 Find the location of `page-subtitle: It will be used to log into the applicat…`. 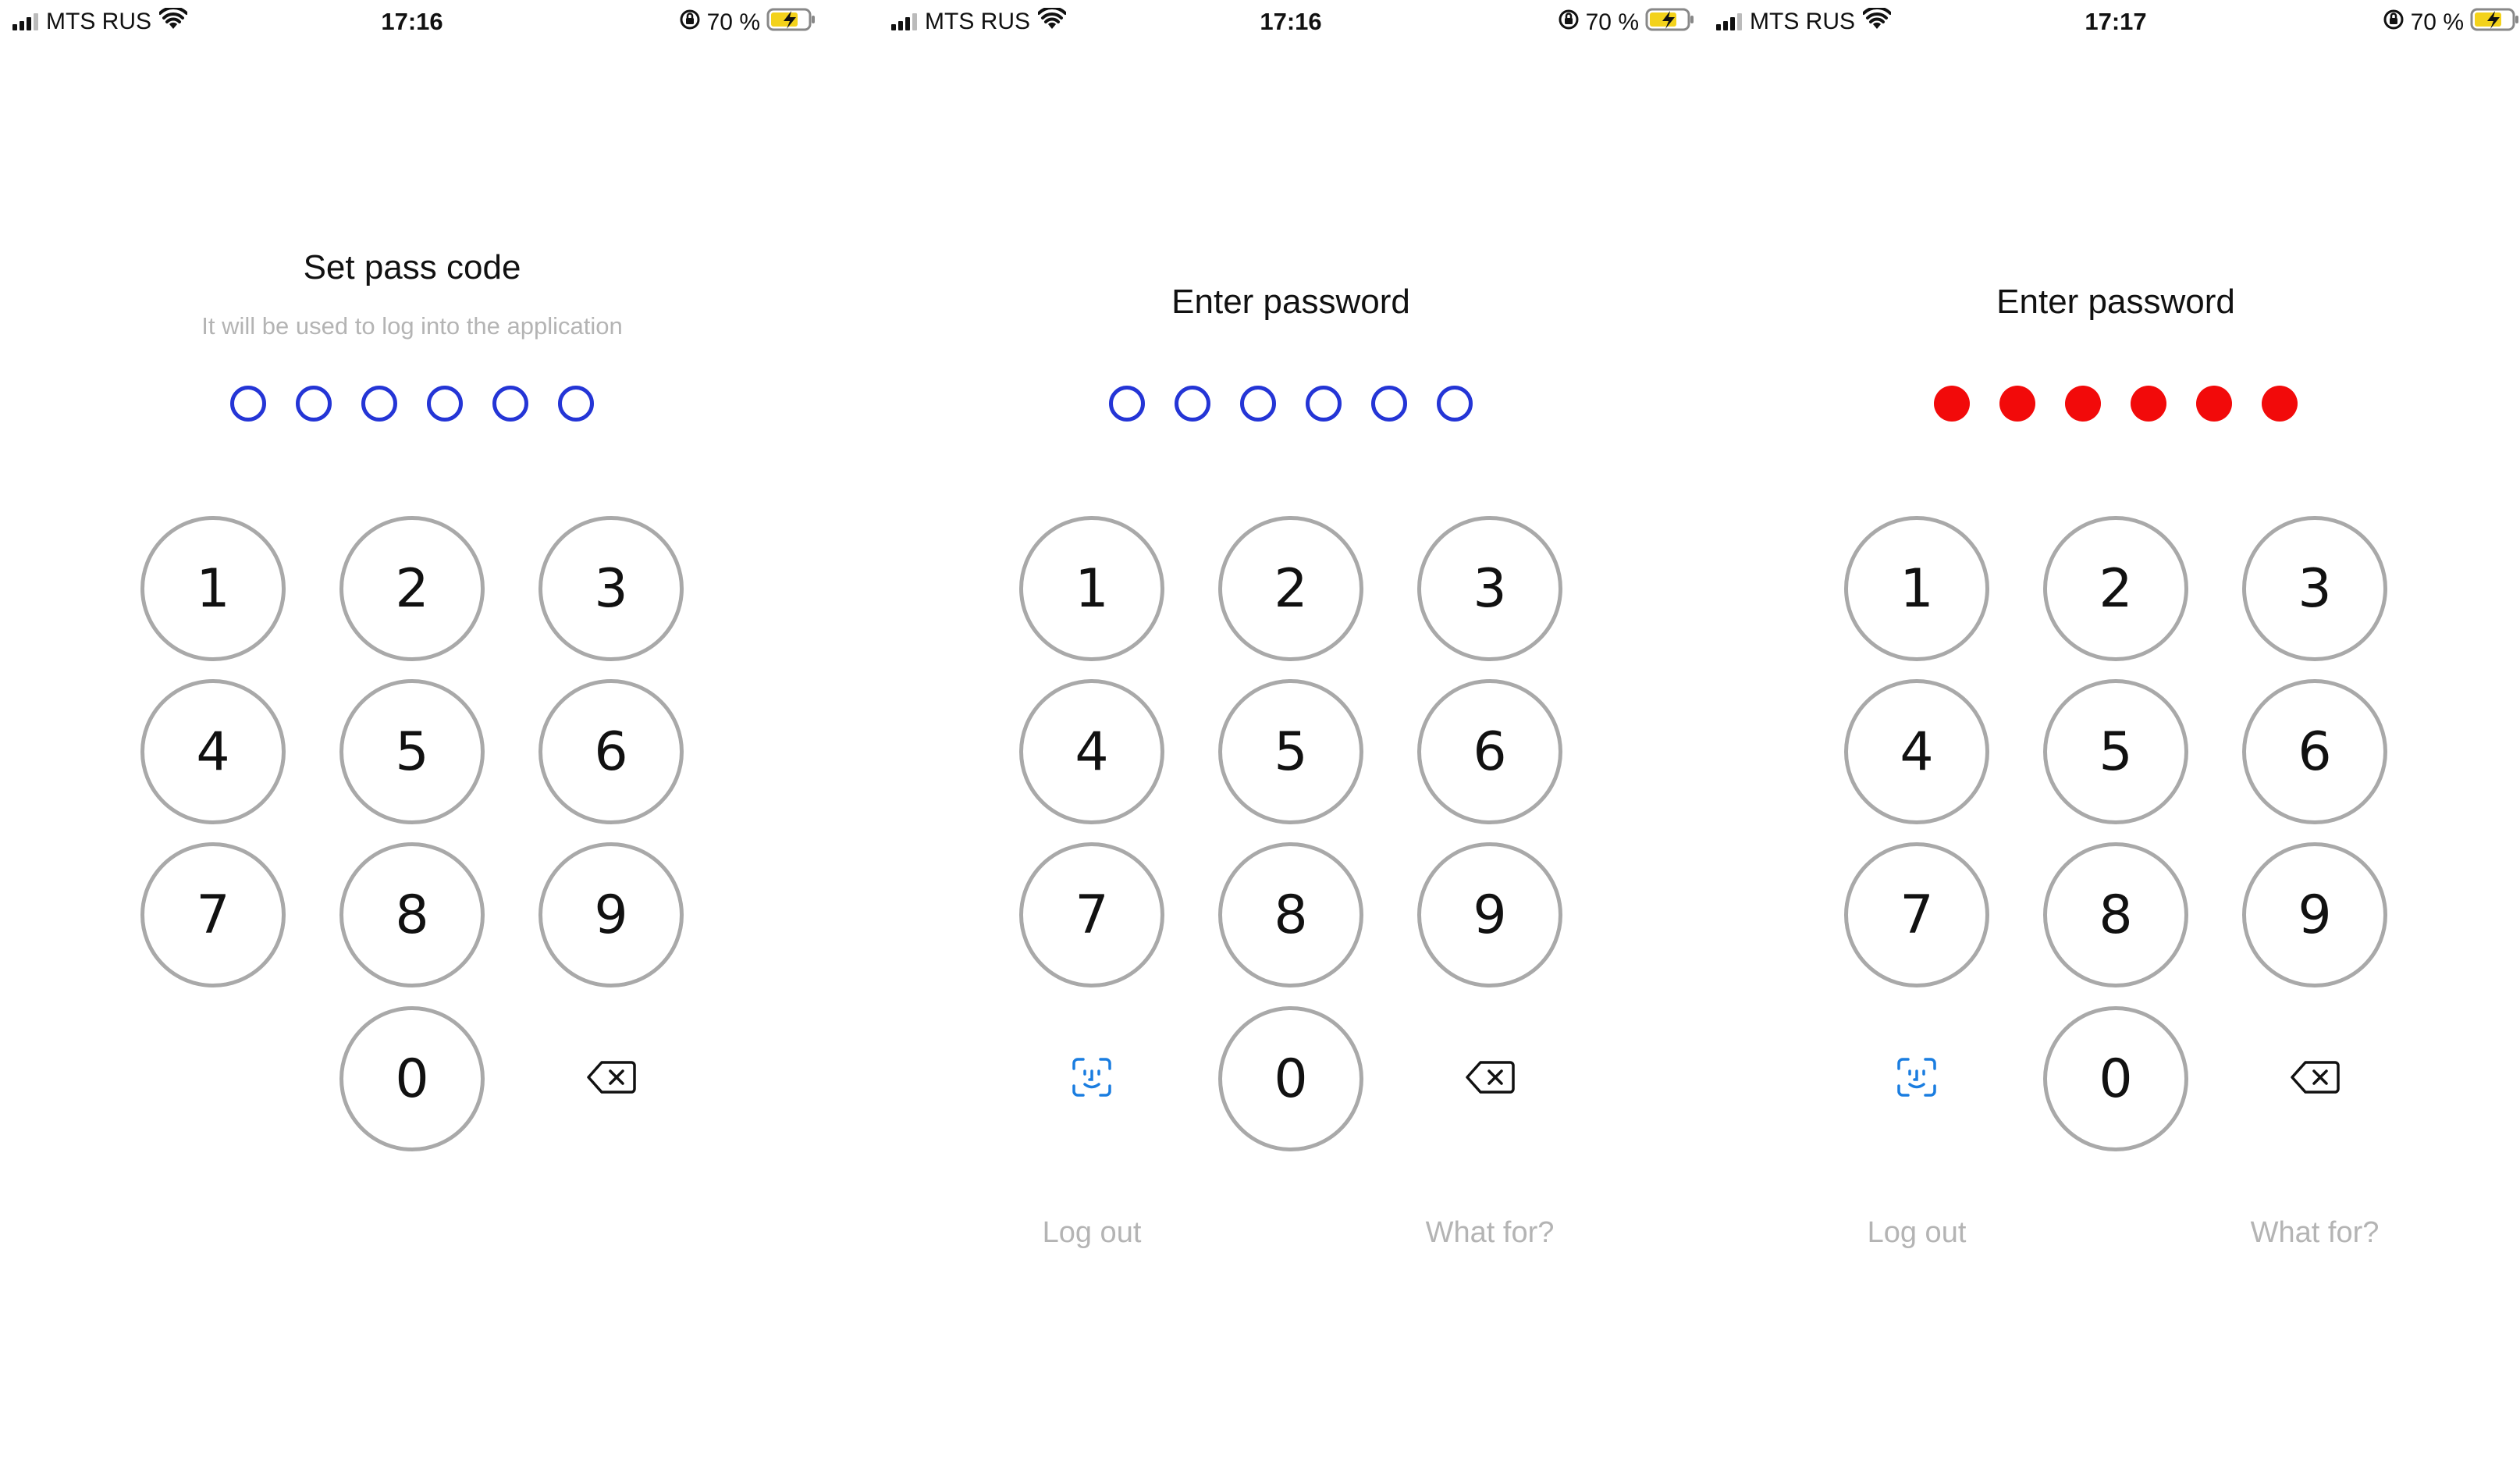

page-subtitle: It will be used to log into the applicat… is located at coordinates (412, 326).